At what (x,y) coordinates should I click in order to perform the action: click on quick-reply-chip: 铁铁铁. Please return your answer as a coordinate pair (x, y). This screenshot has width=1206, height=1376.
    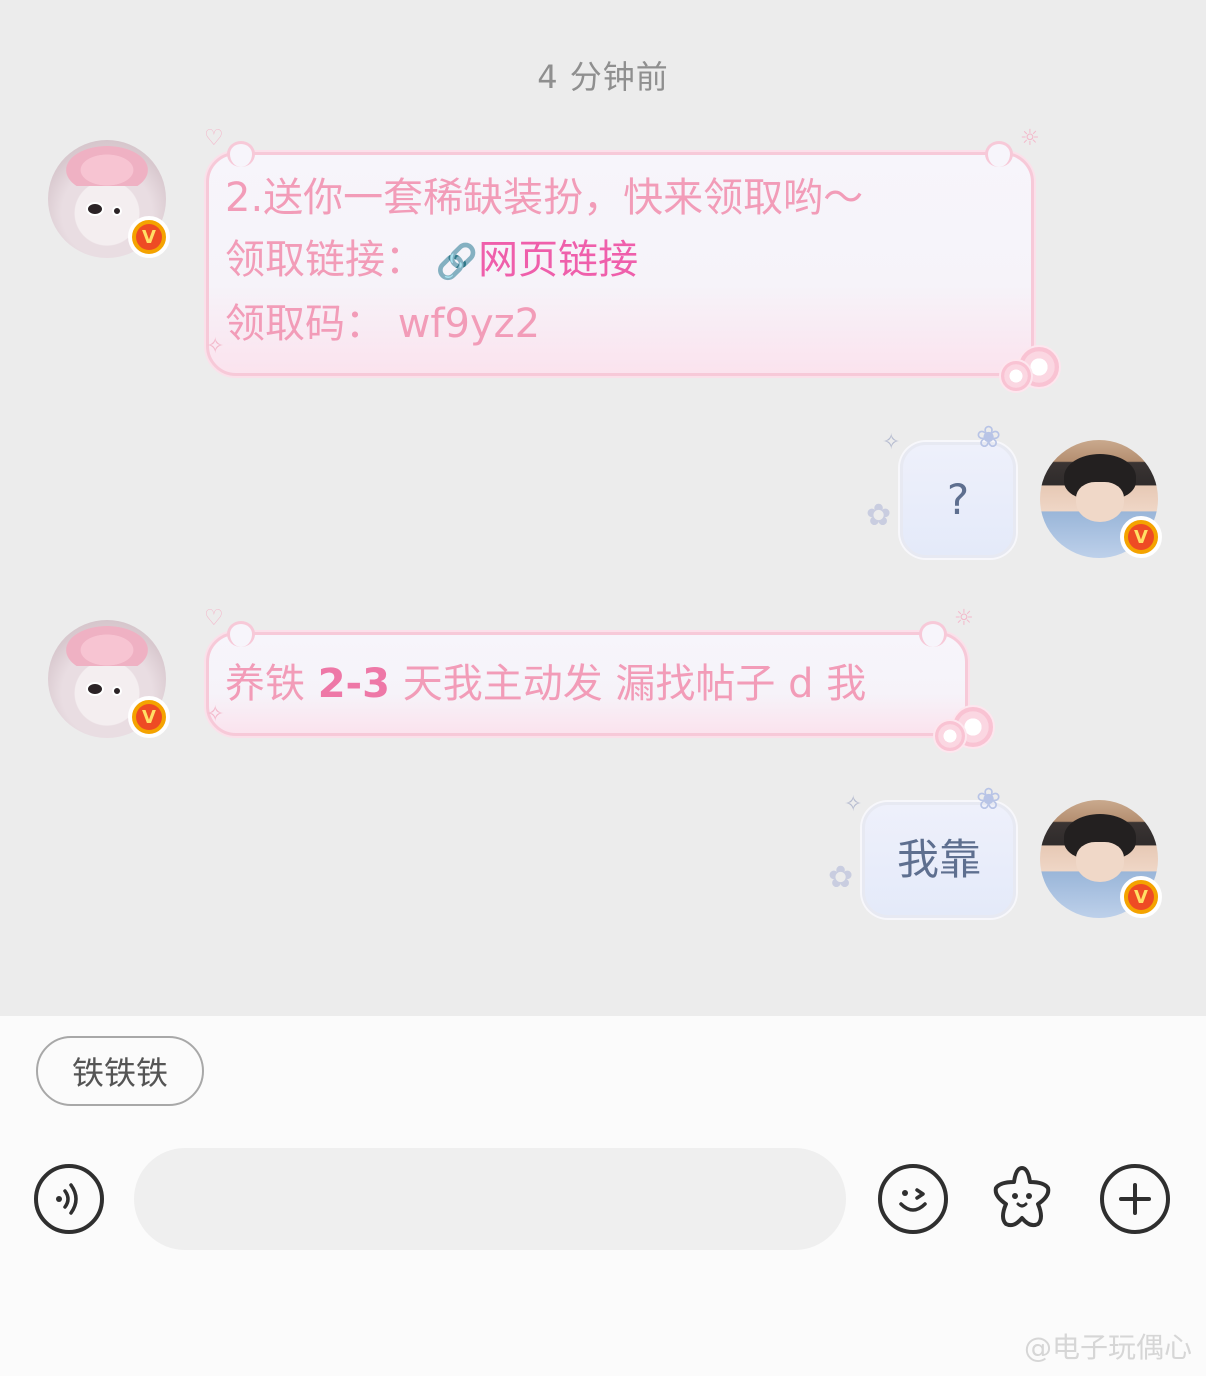
    Looking at the image, I should click on (120, 1071).